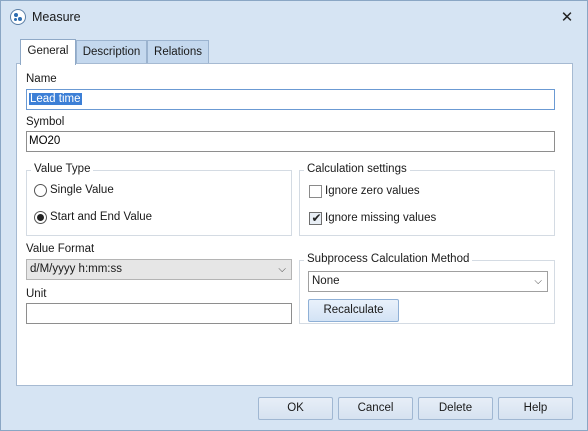  Describe the element at coordinates (295, 408) in the screenshot. I see `ok-button: OK` at that location.